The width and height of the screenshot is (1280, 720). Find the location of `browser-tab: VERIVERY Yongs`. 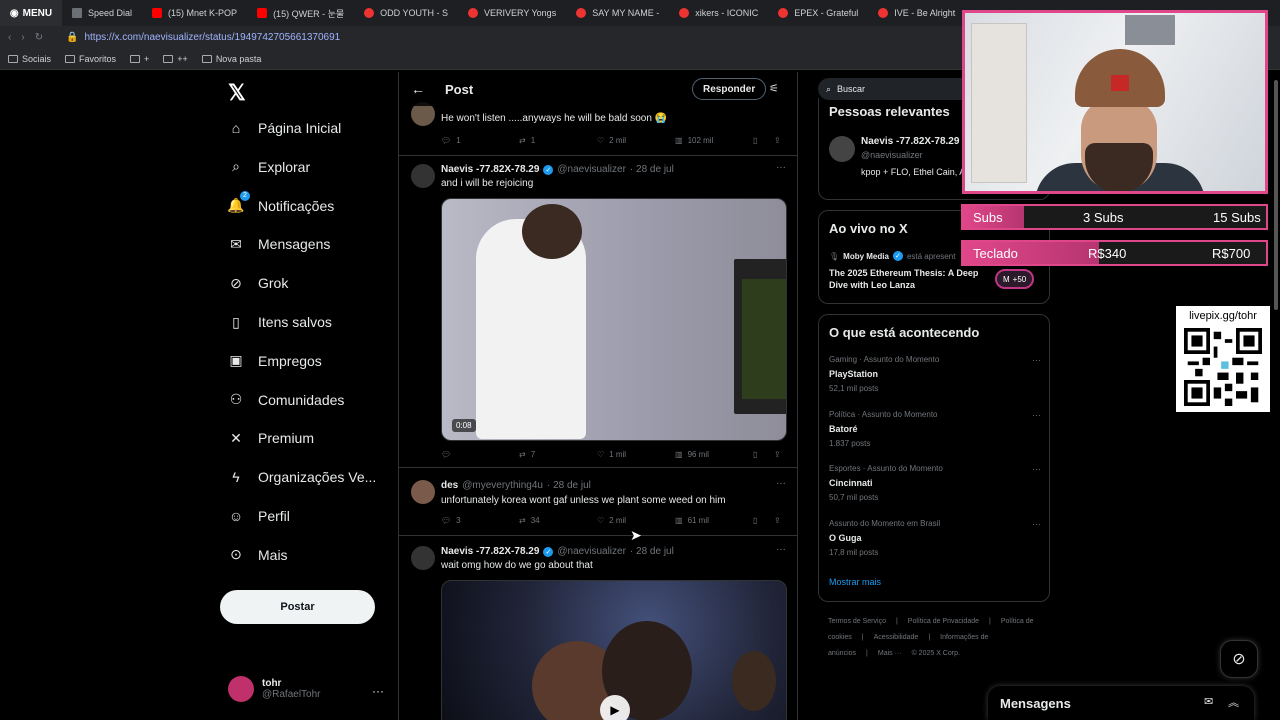

browser-tab: VERIVERY Yongs is located at coordinates (512, 13).